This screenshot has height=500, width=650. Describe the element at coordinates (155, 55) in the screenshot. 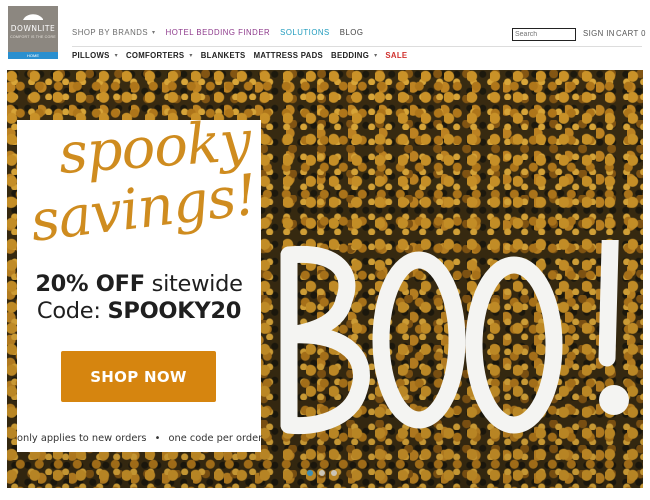

I see `nav-label: COMFORTERS` at that location.